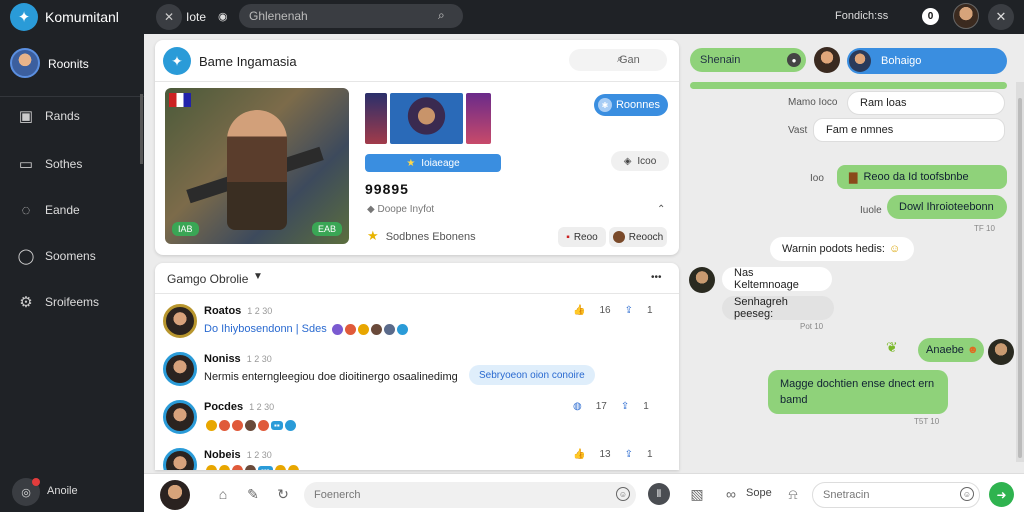  What do you see at coordinates (778, 308) in the screenshot?
I see `message-bubble: Senhagreh peeseg:` at bounding box center [778, 308].